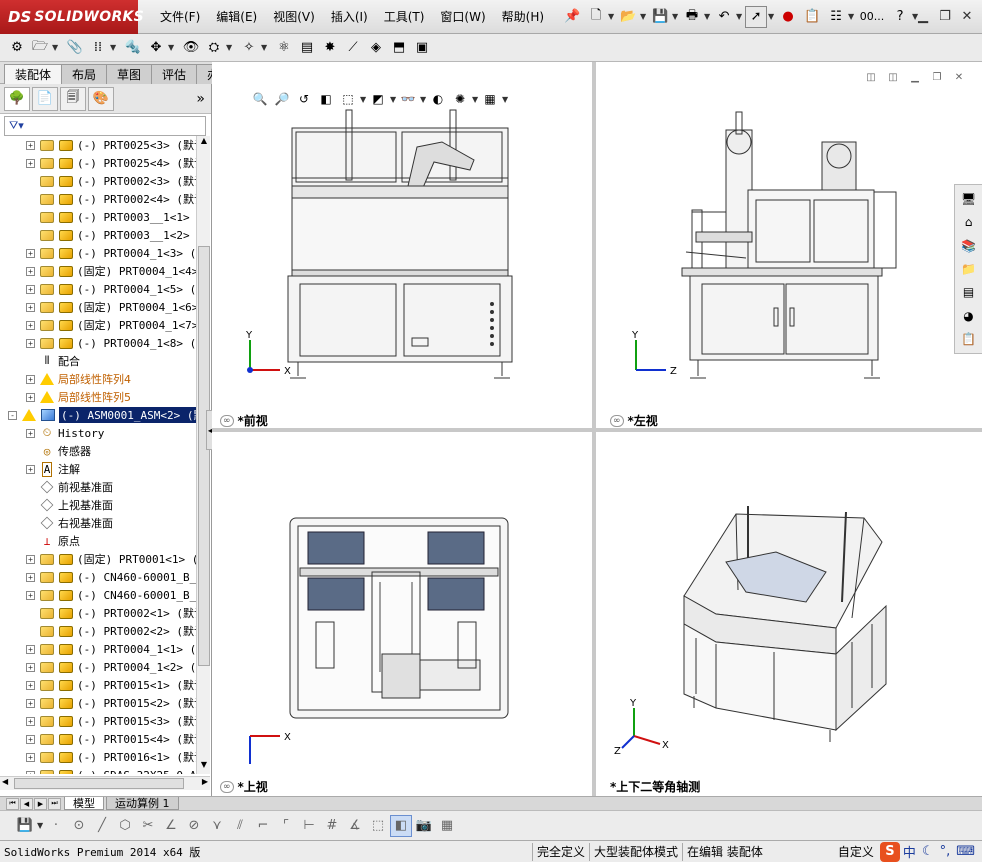  What do you see at coordinates (401, 825) in the screenshot?
I see `shaded-cube-icon: ◧` at bounding box center [401, 825].